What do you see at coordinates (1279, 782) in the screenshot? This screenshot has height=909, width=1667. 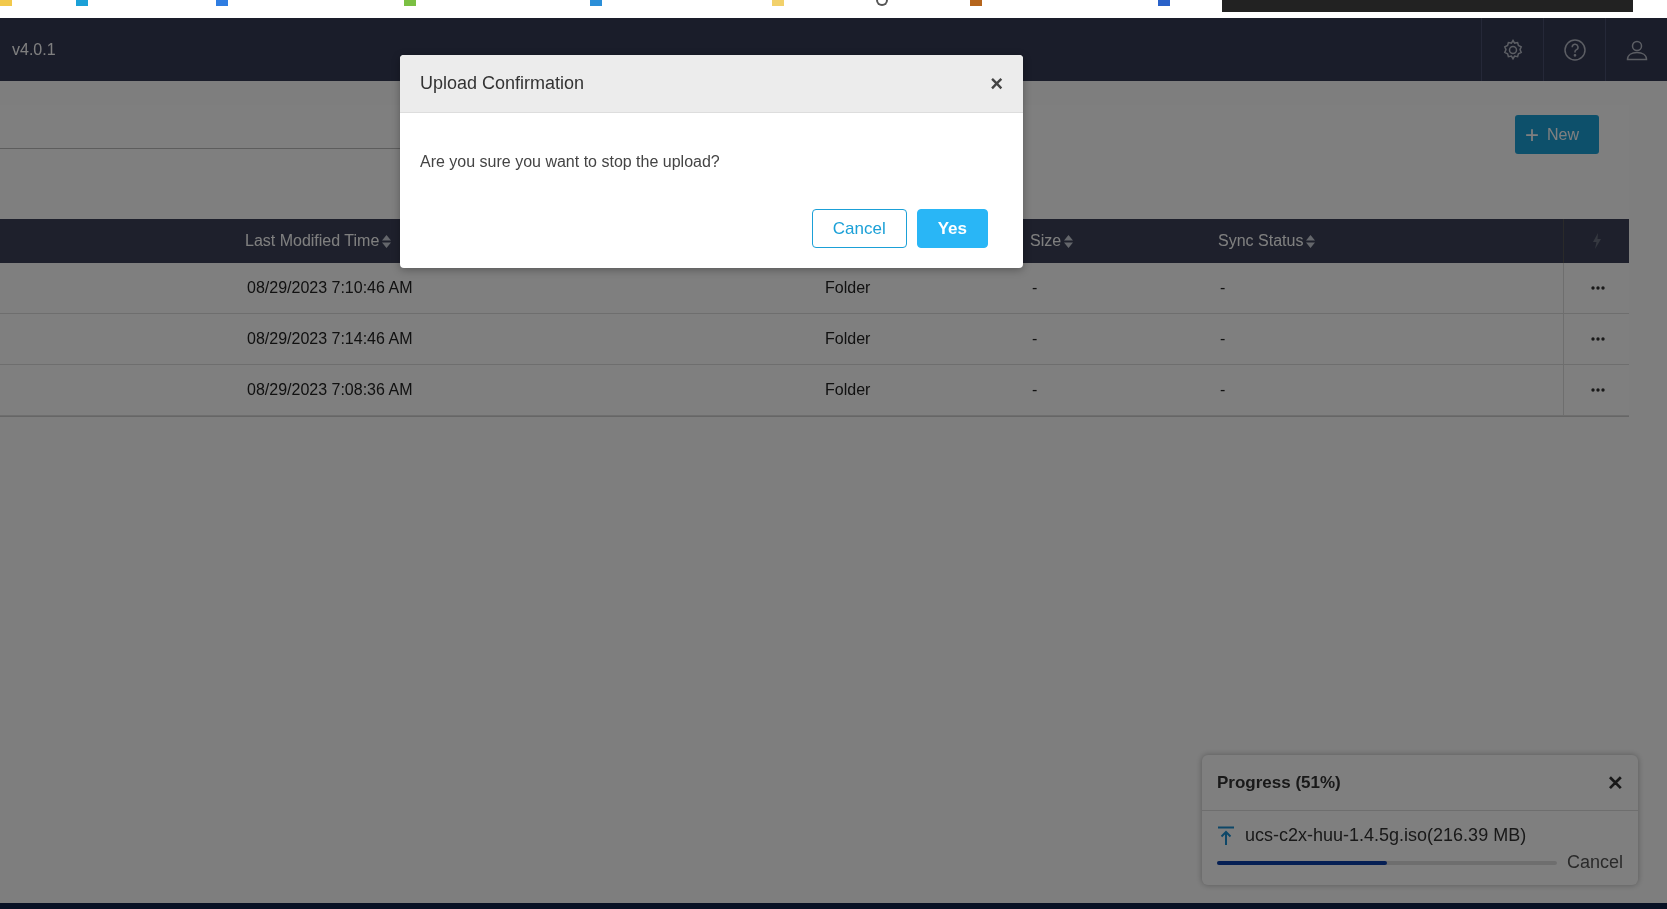 I see `progress-title: Progress (51%)` at bounding box center [1279, 782].